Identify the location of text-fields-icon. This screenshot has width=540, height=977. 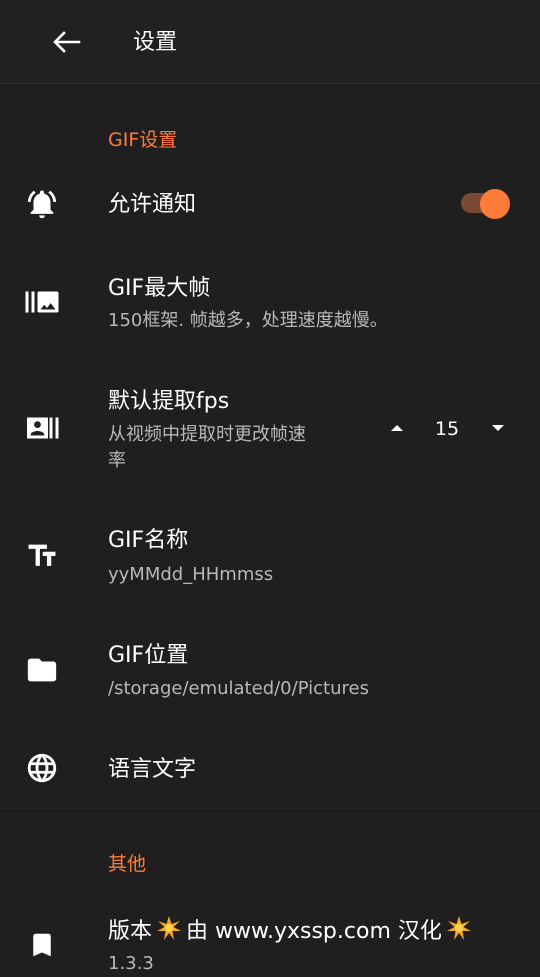
(42, 556).